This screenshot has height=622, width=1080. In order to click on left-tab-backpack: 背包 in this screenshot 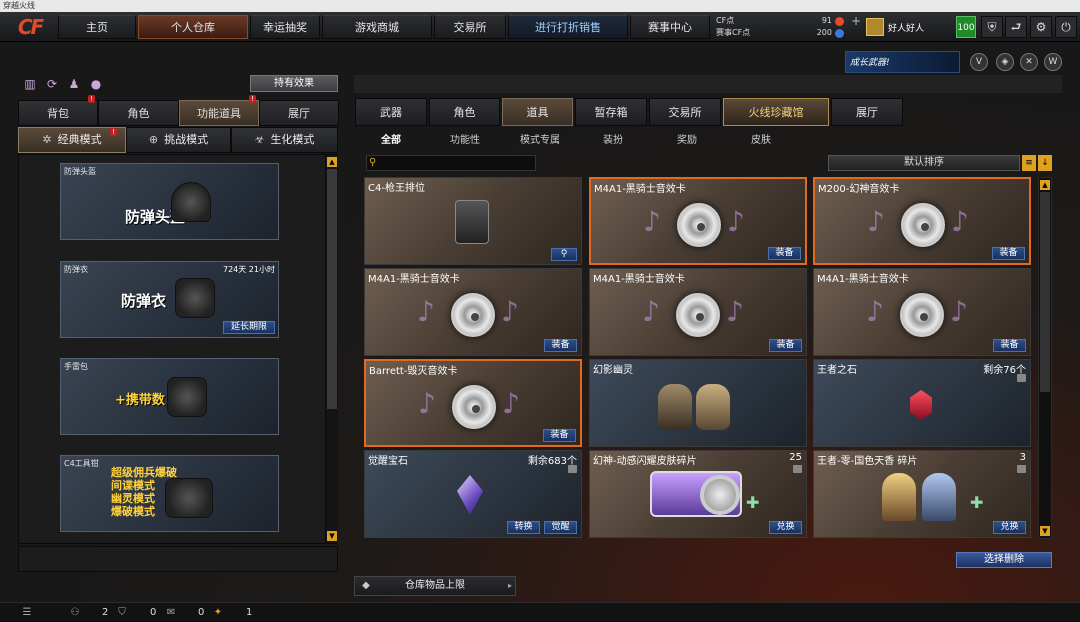, I will do `click(58, 113)`.